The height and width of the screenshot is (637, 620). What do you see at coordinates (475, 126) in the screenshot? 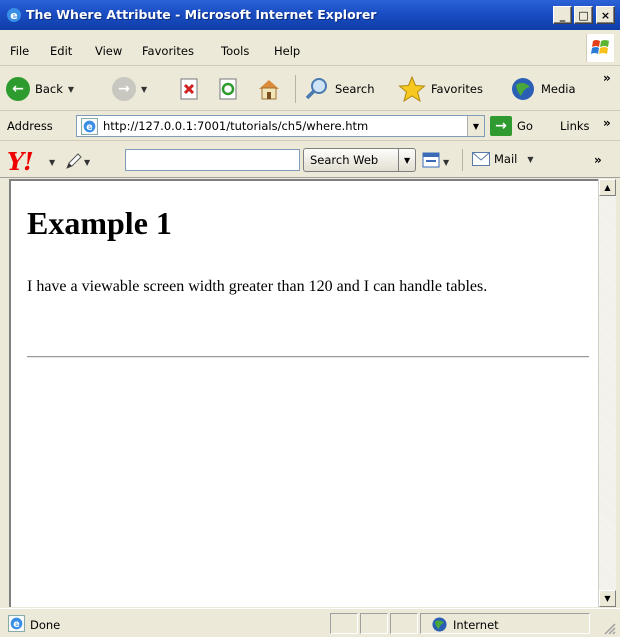
I see `address-dropdown-icon: ▼` at bounding box center [475, 126].